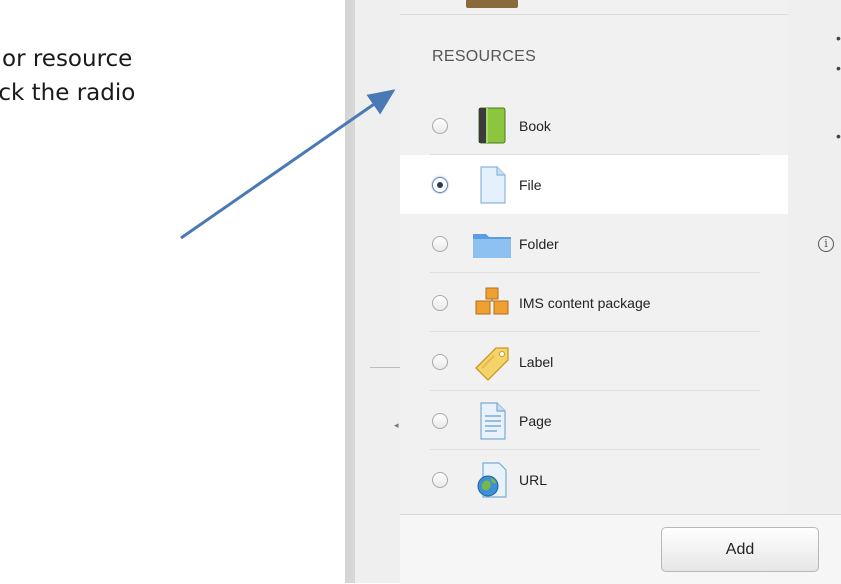 Image resolution: width=841 pixels, height=584 pixels. Describe the element at coordinates (396, 425) in the screenshot. I see `collapse-arrow-icon: ◂` at that location.